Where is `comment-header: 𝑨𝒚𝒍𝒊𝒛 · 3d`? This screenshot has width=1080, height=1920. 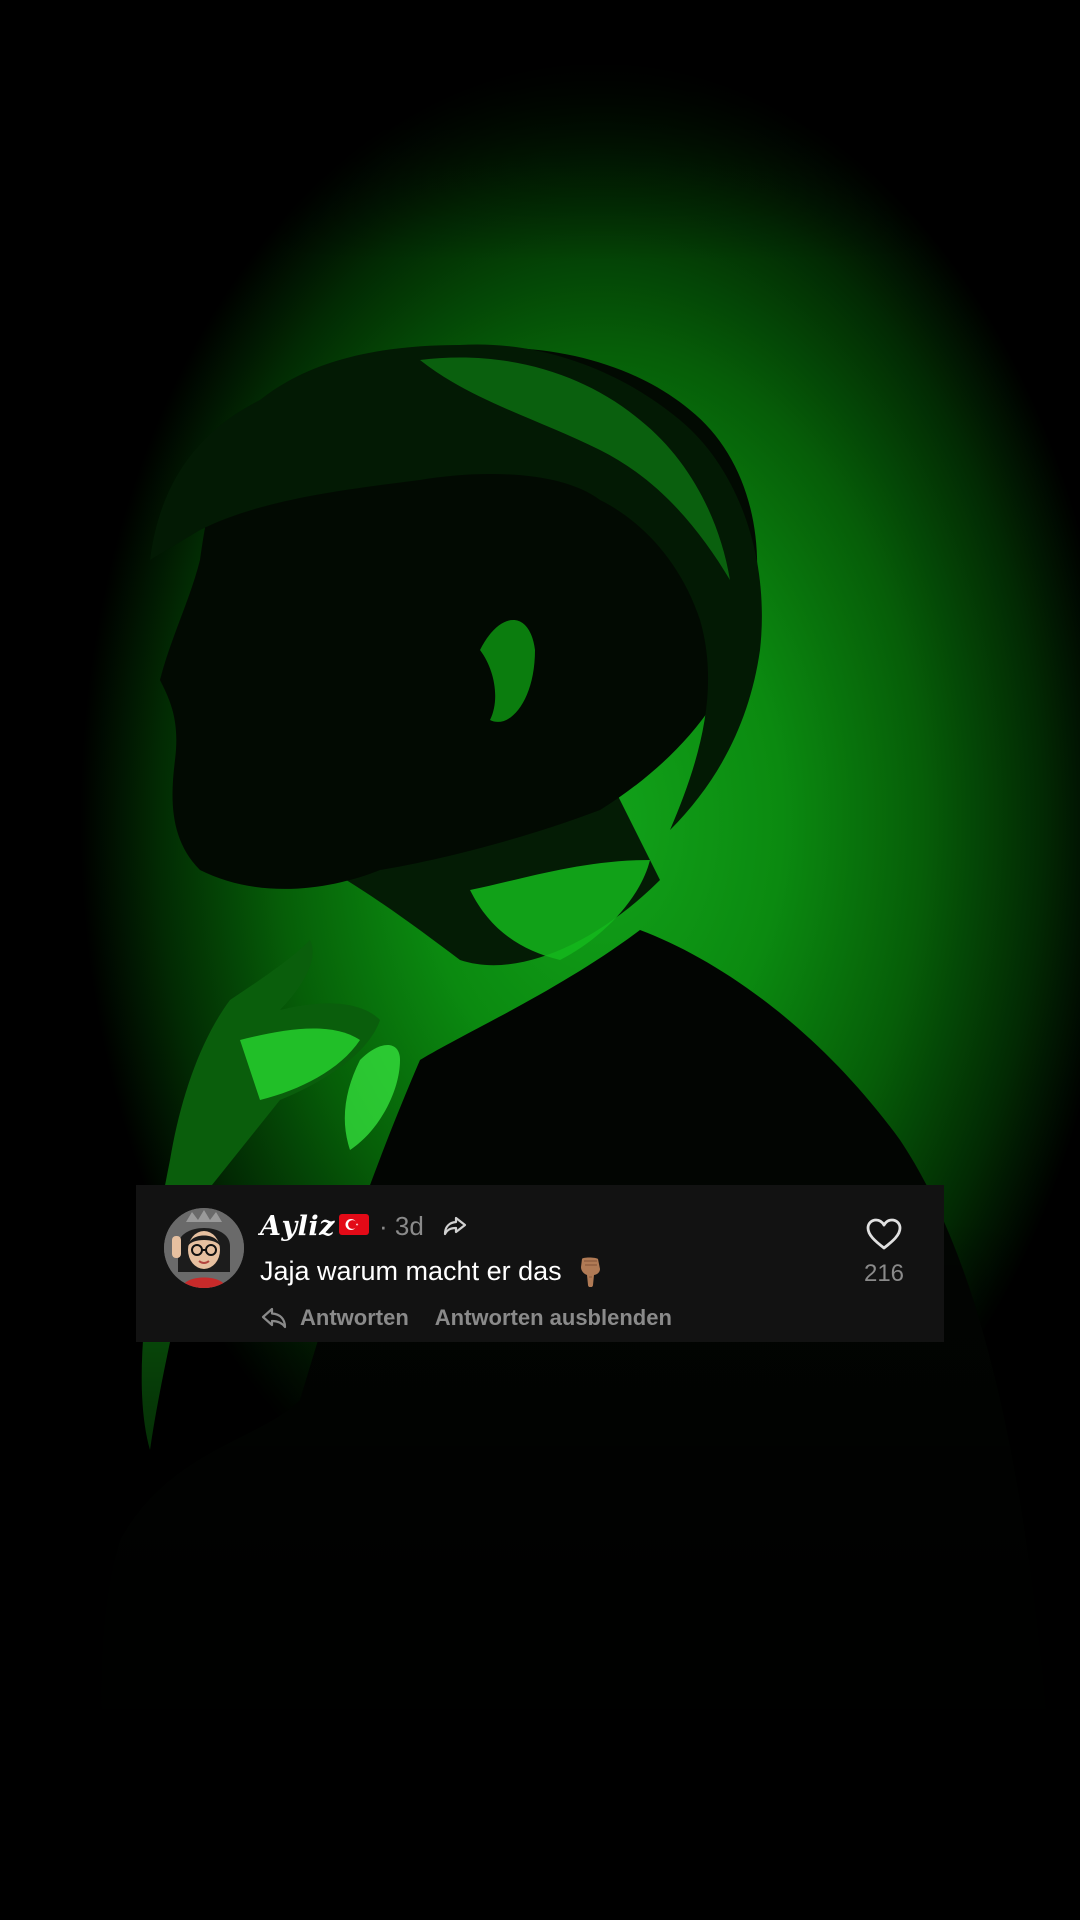 comment-header: 𝑨𝒚𝒍𝒊𝒛 · 3d is located at coordinates (364, 1226).